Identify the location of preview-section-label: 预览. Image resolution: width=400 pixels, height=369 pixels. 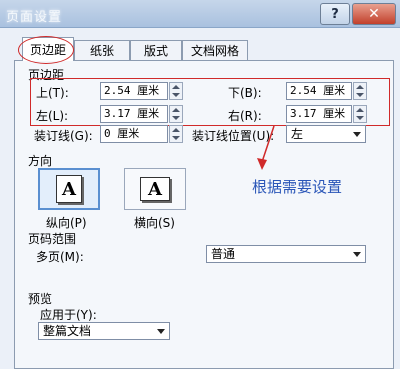
(40, 299).